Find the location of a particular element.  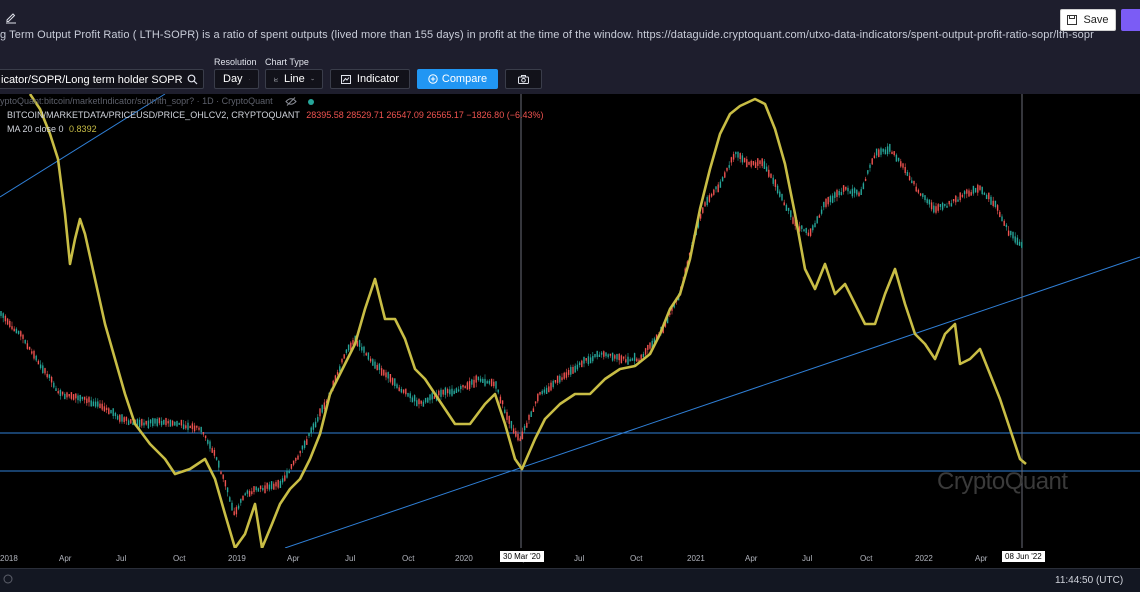

eye-hidden-icon is located at coordinates (291, 101).